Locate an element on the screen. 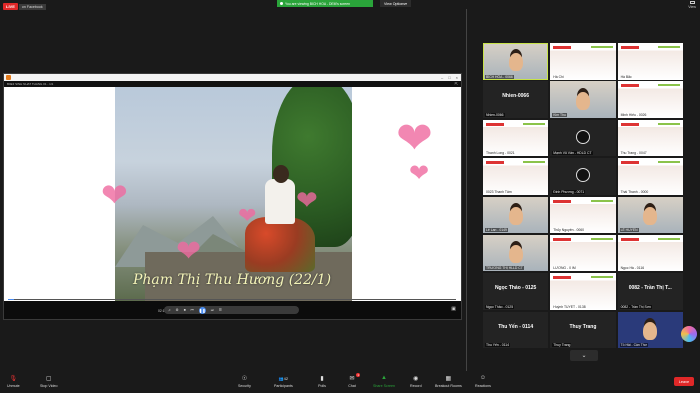 This screenshot has height=393, width=700. bar-chart-icon: ▮ is located at coordinates (322, 378).